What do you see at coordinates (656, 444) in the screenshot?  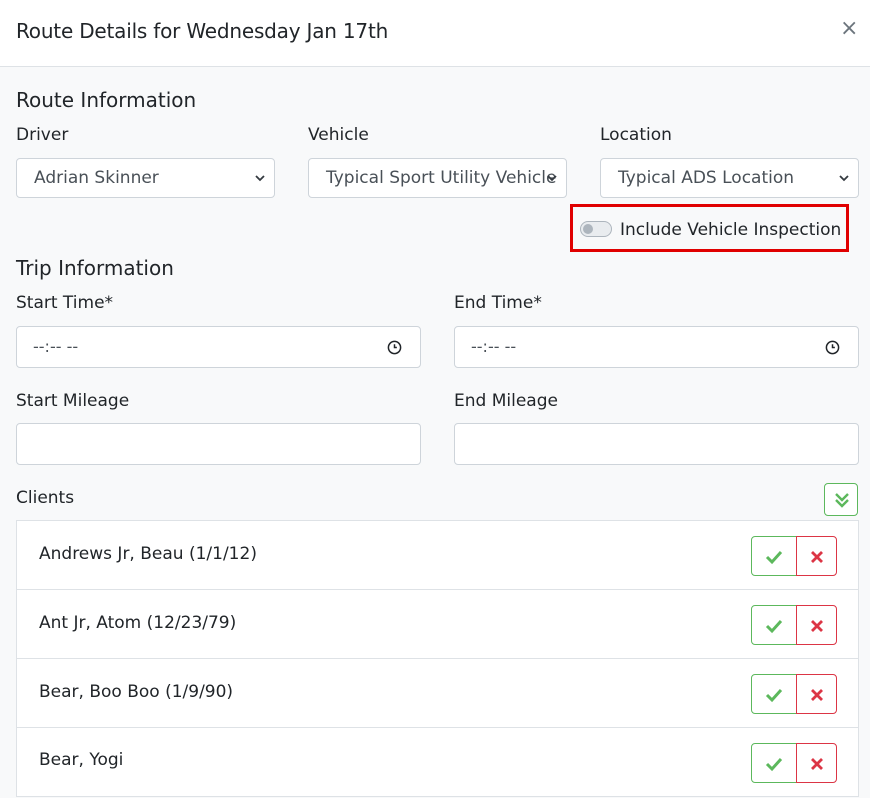 I see `end-mileage-input` at bounding box center [656, 444].